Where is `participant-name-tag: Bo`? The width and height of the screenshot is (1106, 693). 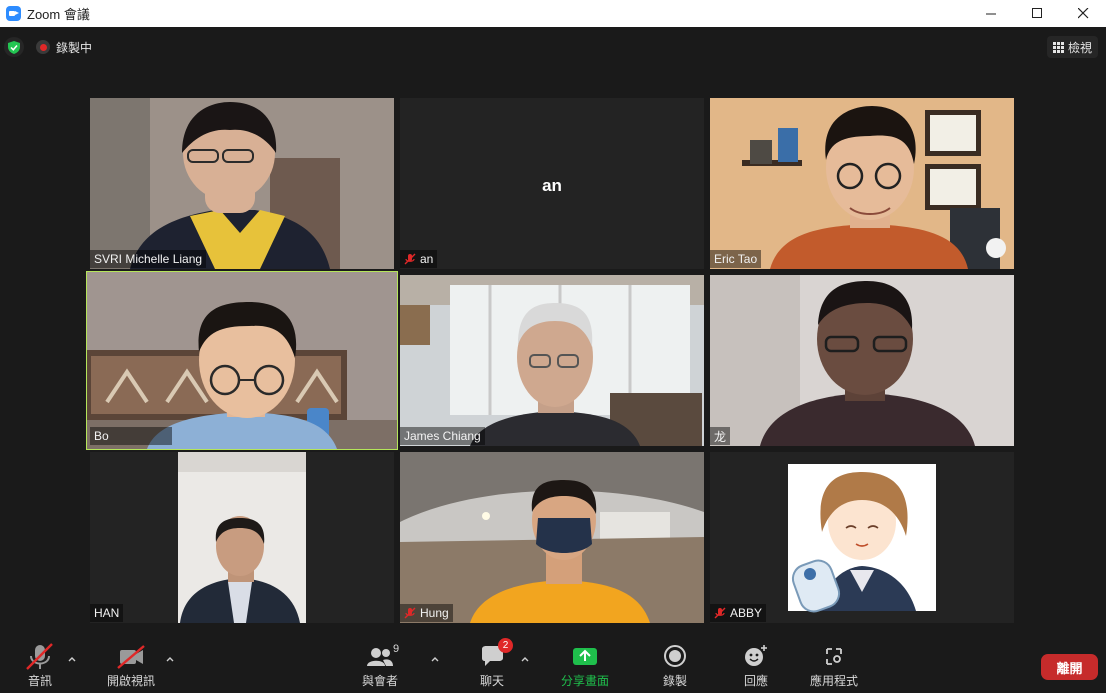 participant-name-tag: Bo is located at coordinates (131, 436).